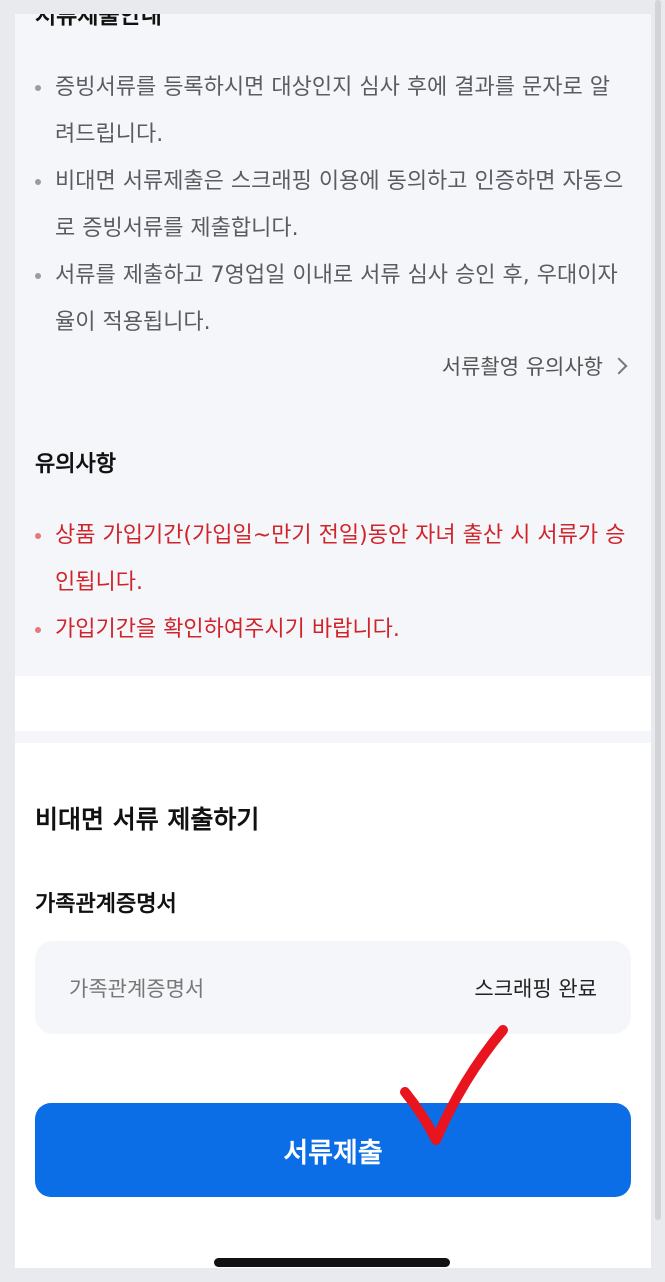  Describe the element at coordinates (137, 988) in the screenshot. I see `document-name: 가족관계증명서` at that location.